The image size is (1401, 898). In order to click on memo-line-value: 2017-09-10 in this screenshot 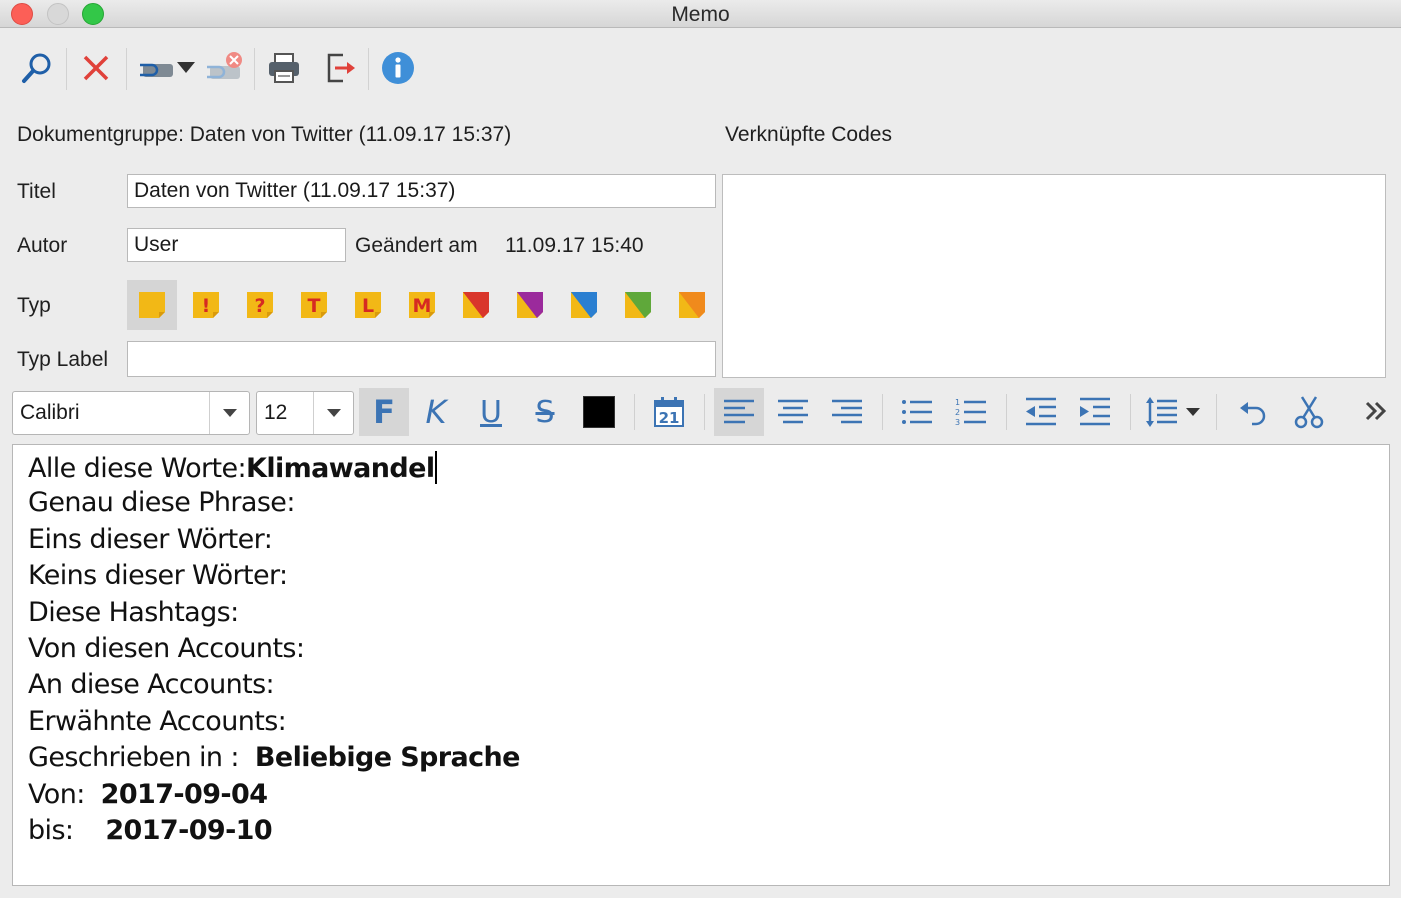, I will do `click(189, 830)`.